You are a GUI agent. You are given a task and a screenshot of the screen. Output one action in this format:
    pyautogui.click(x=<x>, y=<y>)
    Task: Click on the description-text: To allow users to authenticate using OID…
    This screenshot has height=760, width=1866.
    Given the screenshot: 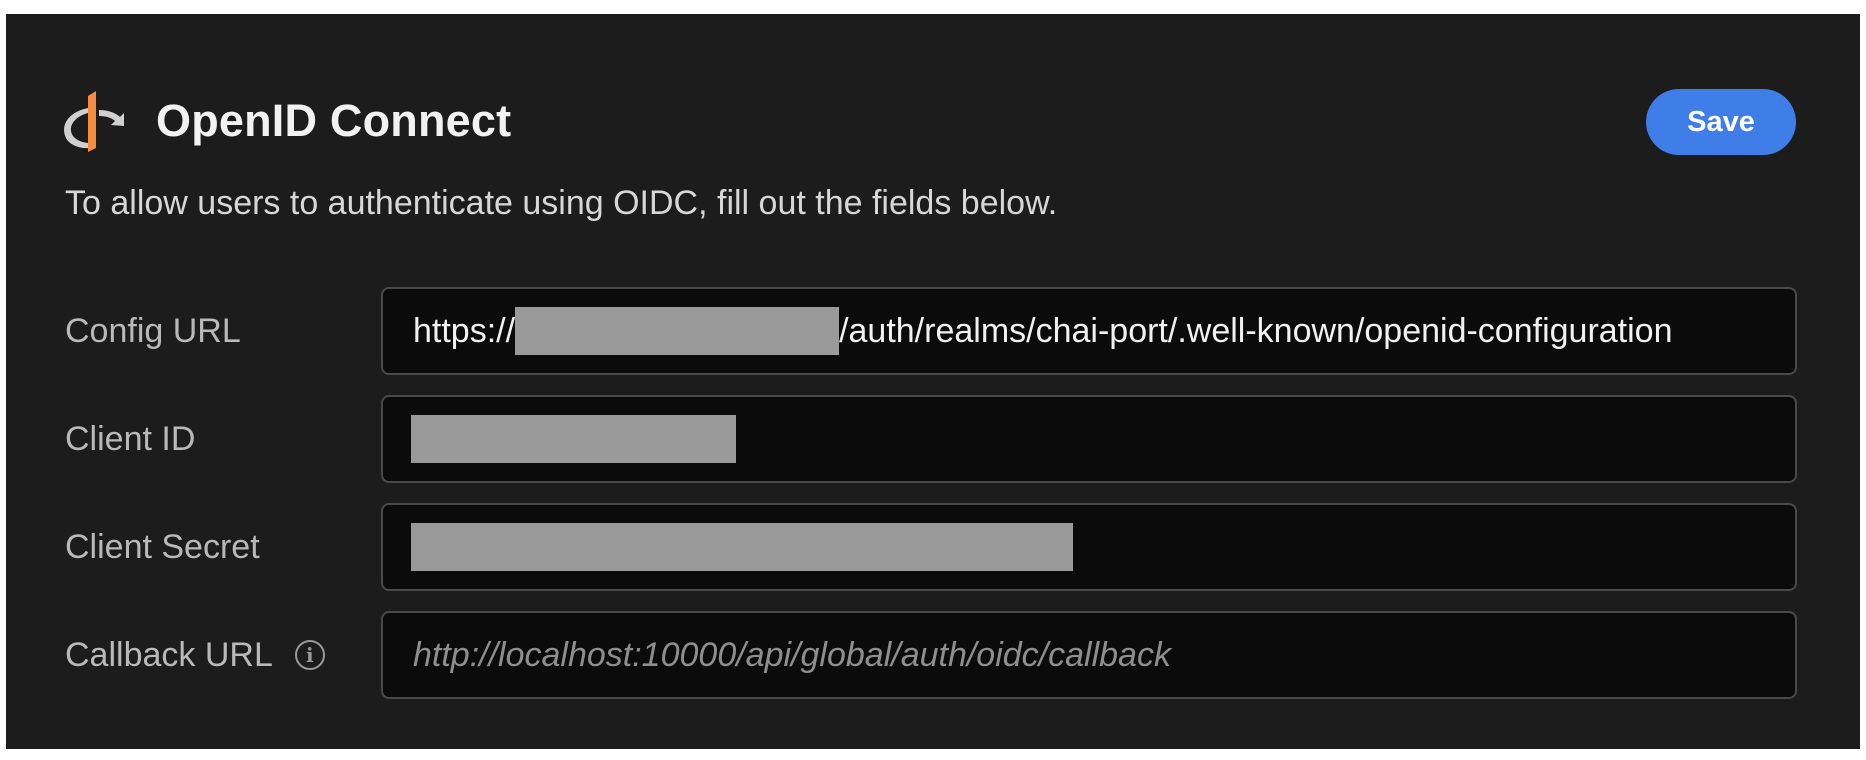 What is the action you would take?
    pyautogui.click(x=561, y=203)
    